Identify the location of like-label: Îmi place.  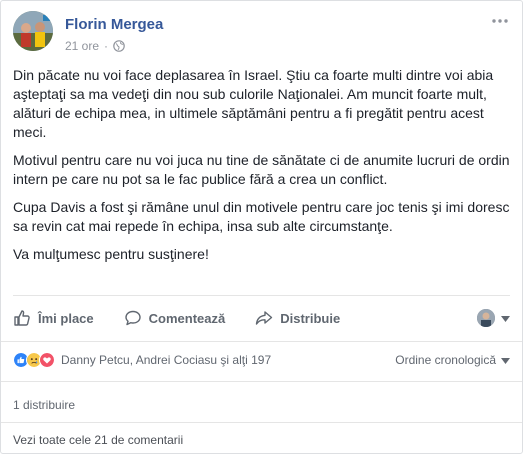
(66, 318).